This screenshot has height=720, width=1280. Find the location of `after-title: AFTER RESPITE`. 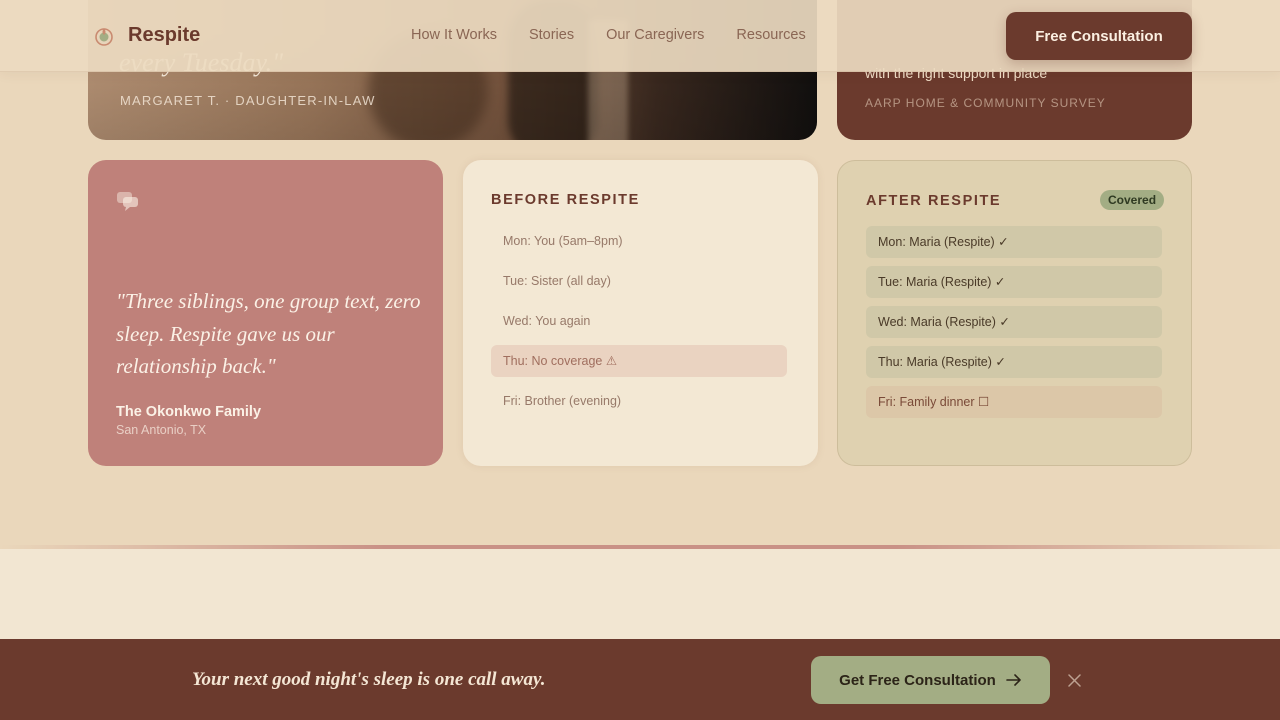

after-title: AFTER RESPITE is located at coordinates (934, 201).